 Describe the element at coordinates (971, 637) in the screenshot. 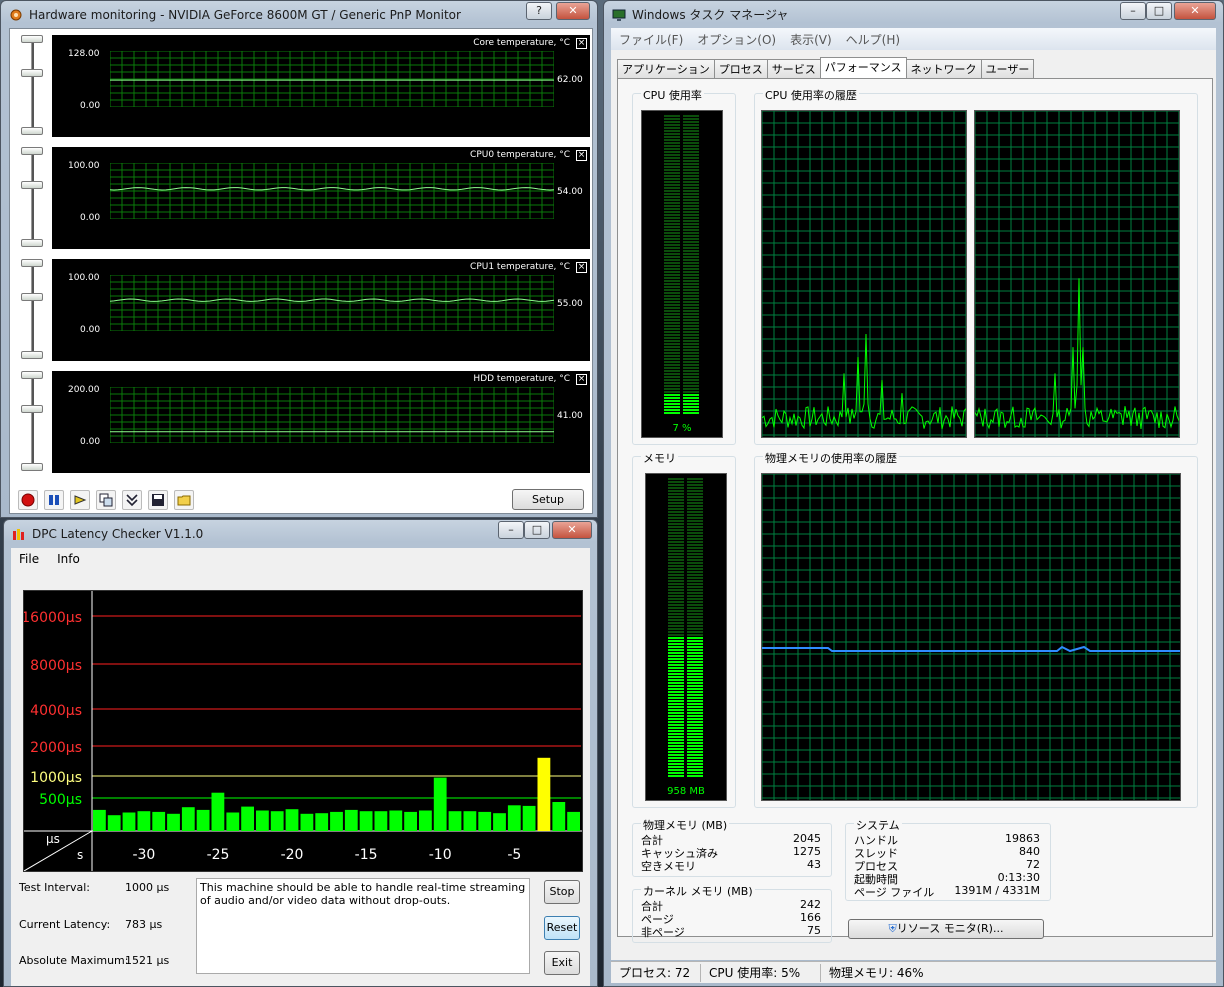

I see `memory-history-graph` at that location.